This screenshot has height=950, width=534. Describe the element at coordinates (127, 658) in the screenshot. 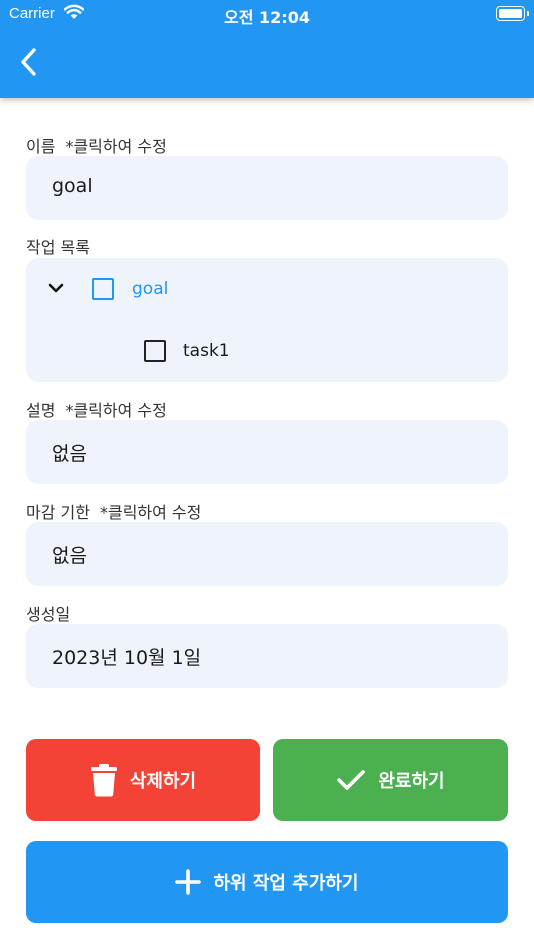

I see `created-value: 2023년 10월 1일` at that location.